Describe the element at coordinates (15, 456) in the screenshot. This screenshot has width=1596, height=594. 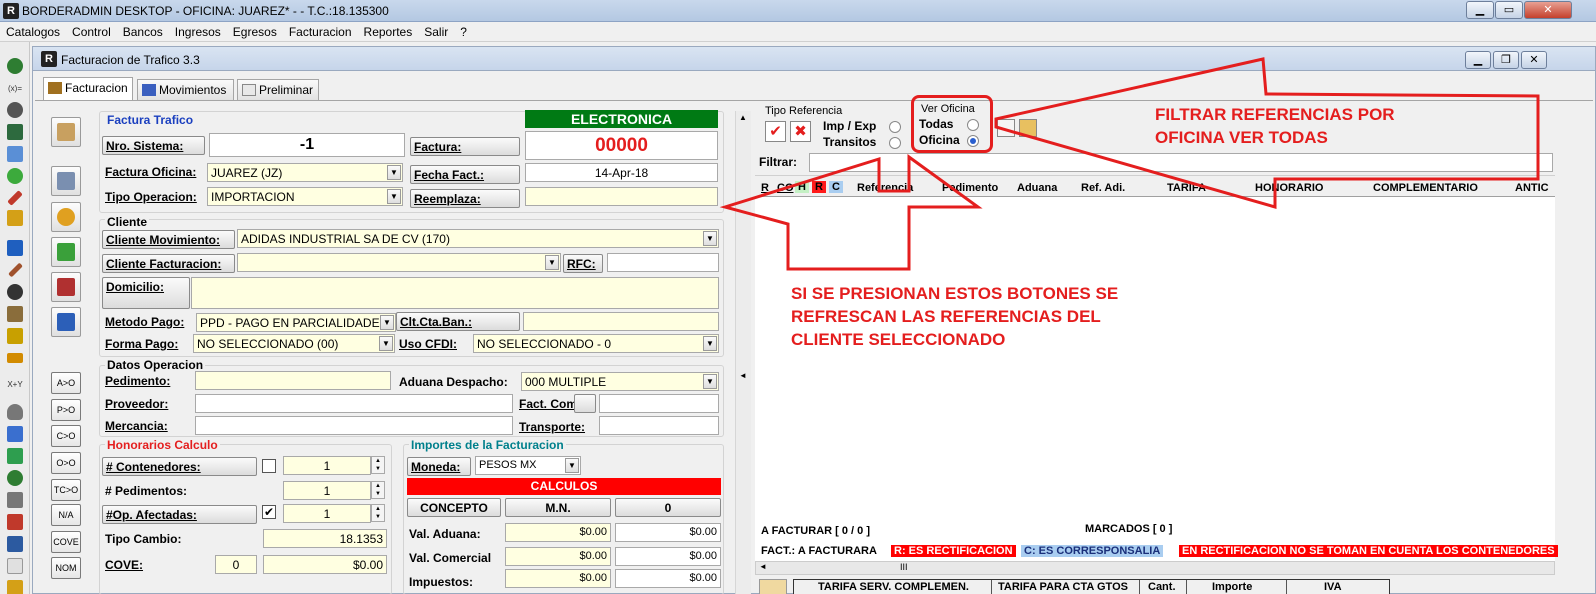
I see `grid-icon` at that location.